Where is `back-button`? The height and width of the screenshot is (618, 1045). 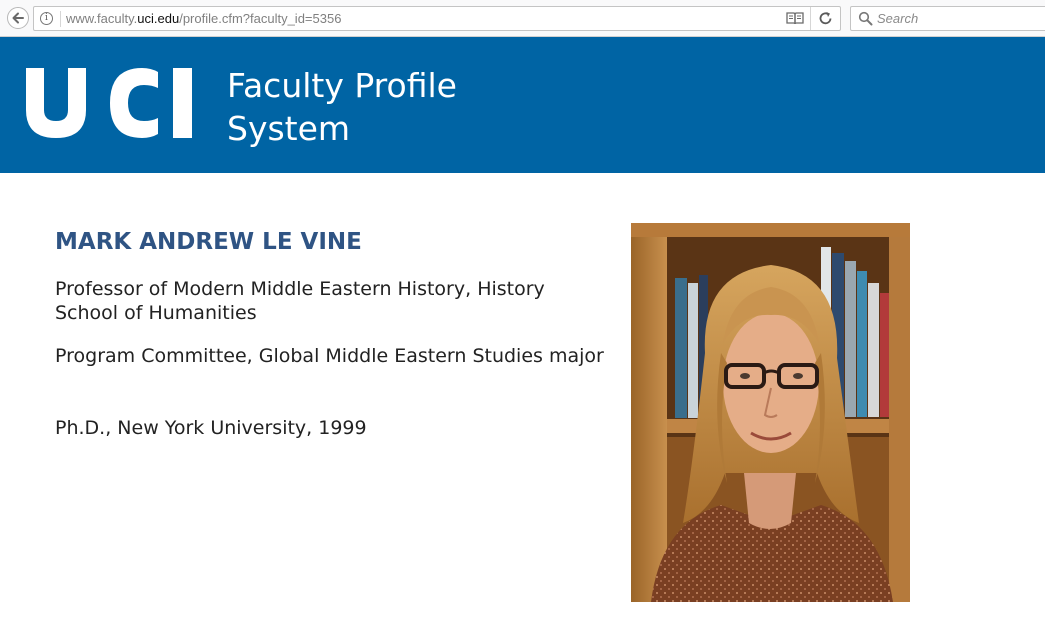 back-button is located at coordinates (18, 18).